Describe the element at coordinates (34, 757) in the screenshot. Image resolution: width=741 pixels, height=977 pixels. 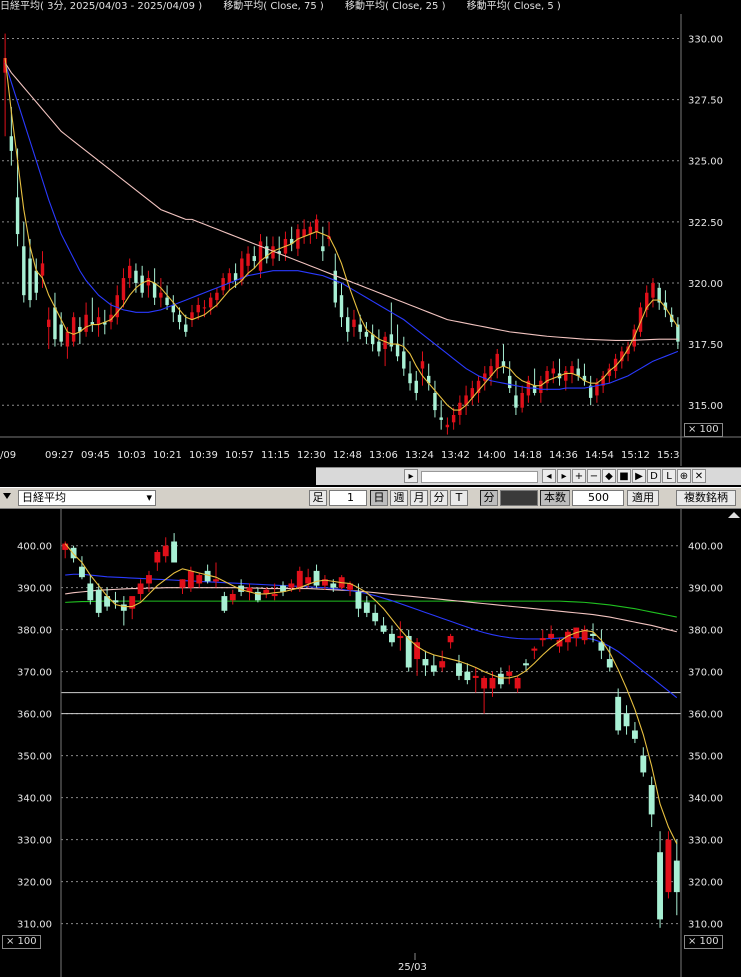
I see `y-tick-label-left: 350.00` at that location.